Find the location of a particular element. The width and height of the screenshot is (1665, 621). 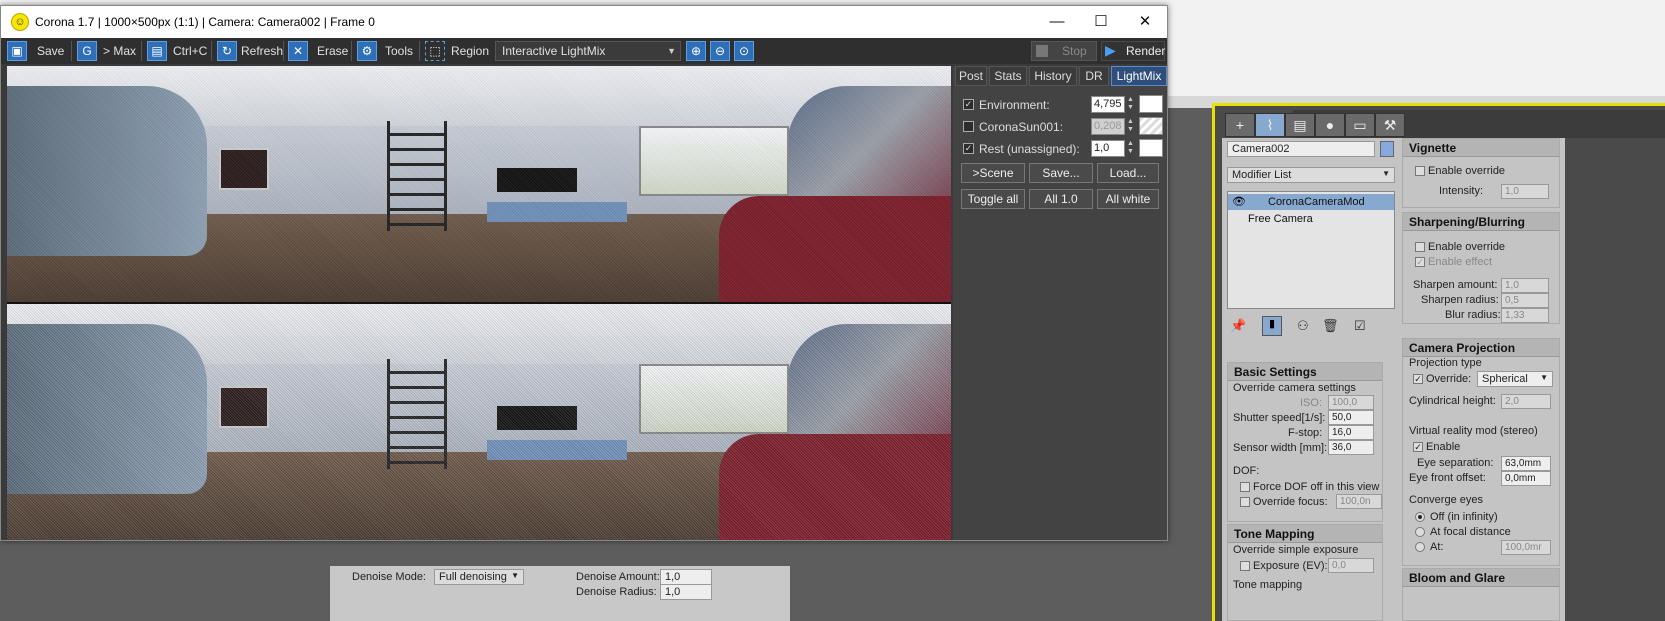

tone-mapping-header: Tone Mapping is located at coordinates (1305, 534).